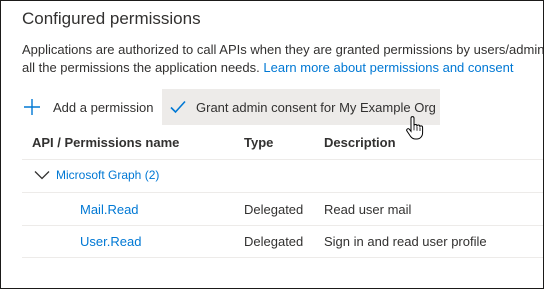 The image size is (544, 289). I want to click on add-permission-button: Add a permission, so click(88, 107).